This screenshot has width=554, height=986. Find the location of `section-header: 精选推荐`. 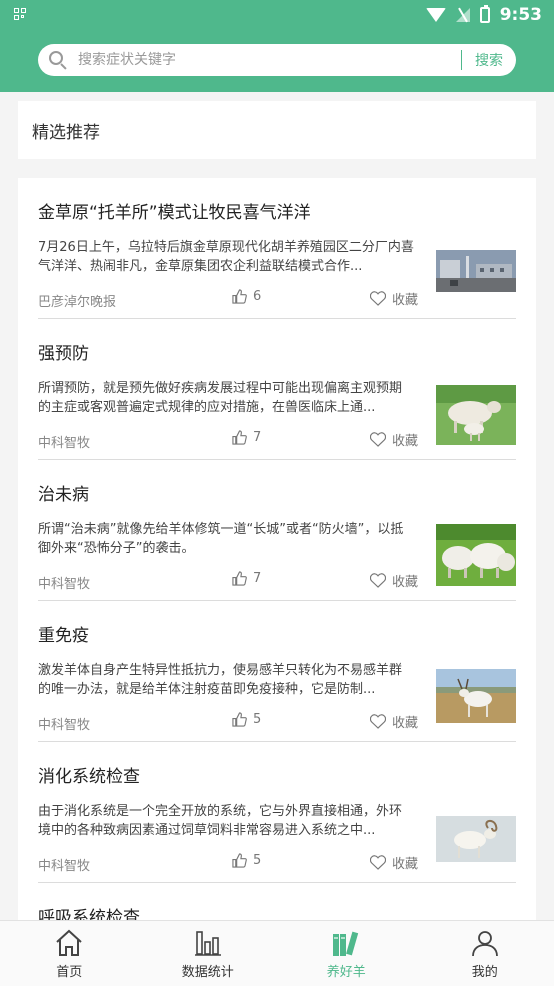

section-header: 精选推荐 is located at coordinates (277, 130).